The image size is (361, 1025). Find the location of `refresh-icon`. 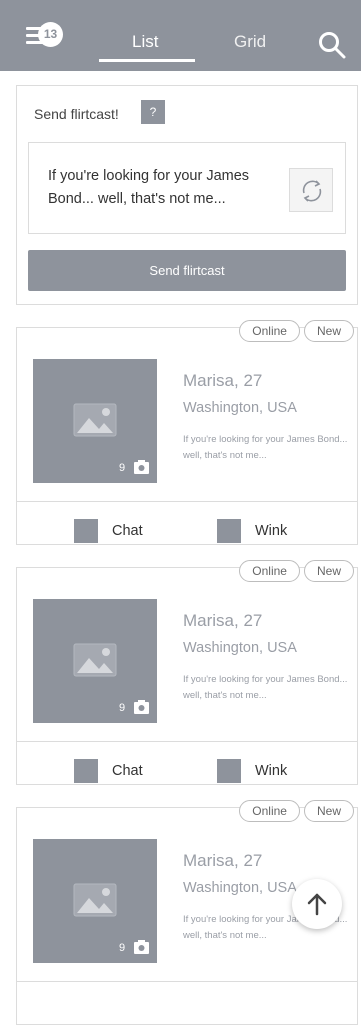

refresh-icon is located at coordinates (312, 191).